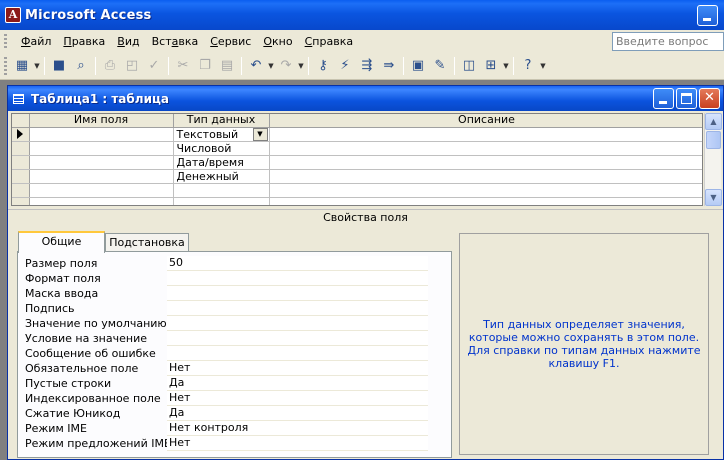  What do you see at coordinates (13, 15) in the screenshot?
I see `access-app-icon: A` at bounding box center [13, 15].